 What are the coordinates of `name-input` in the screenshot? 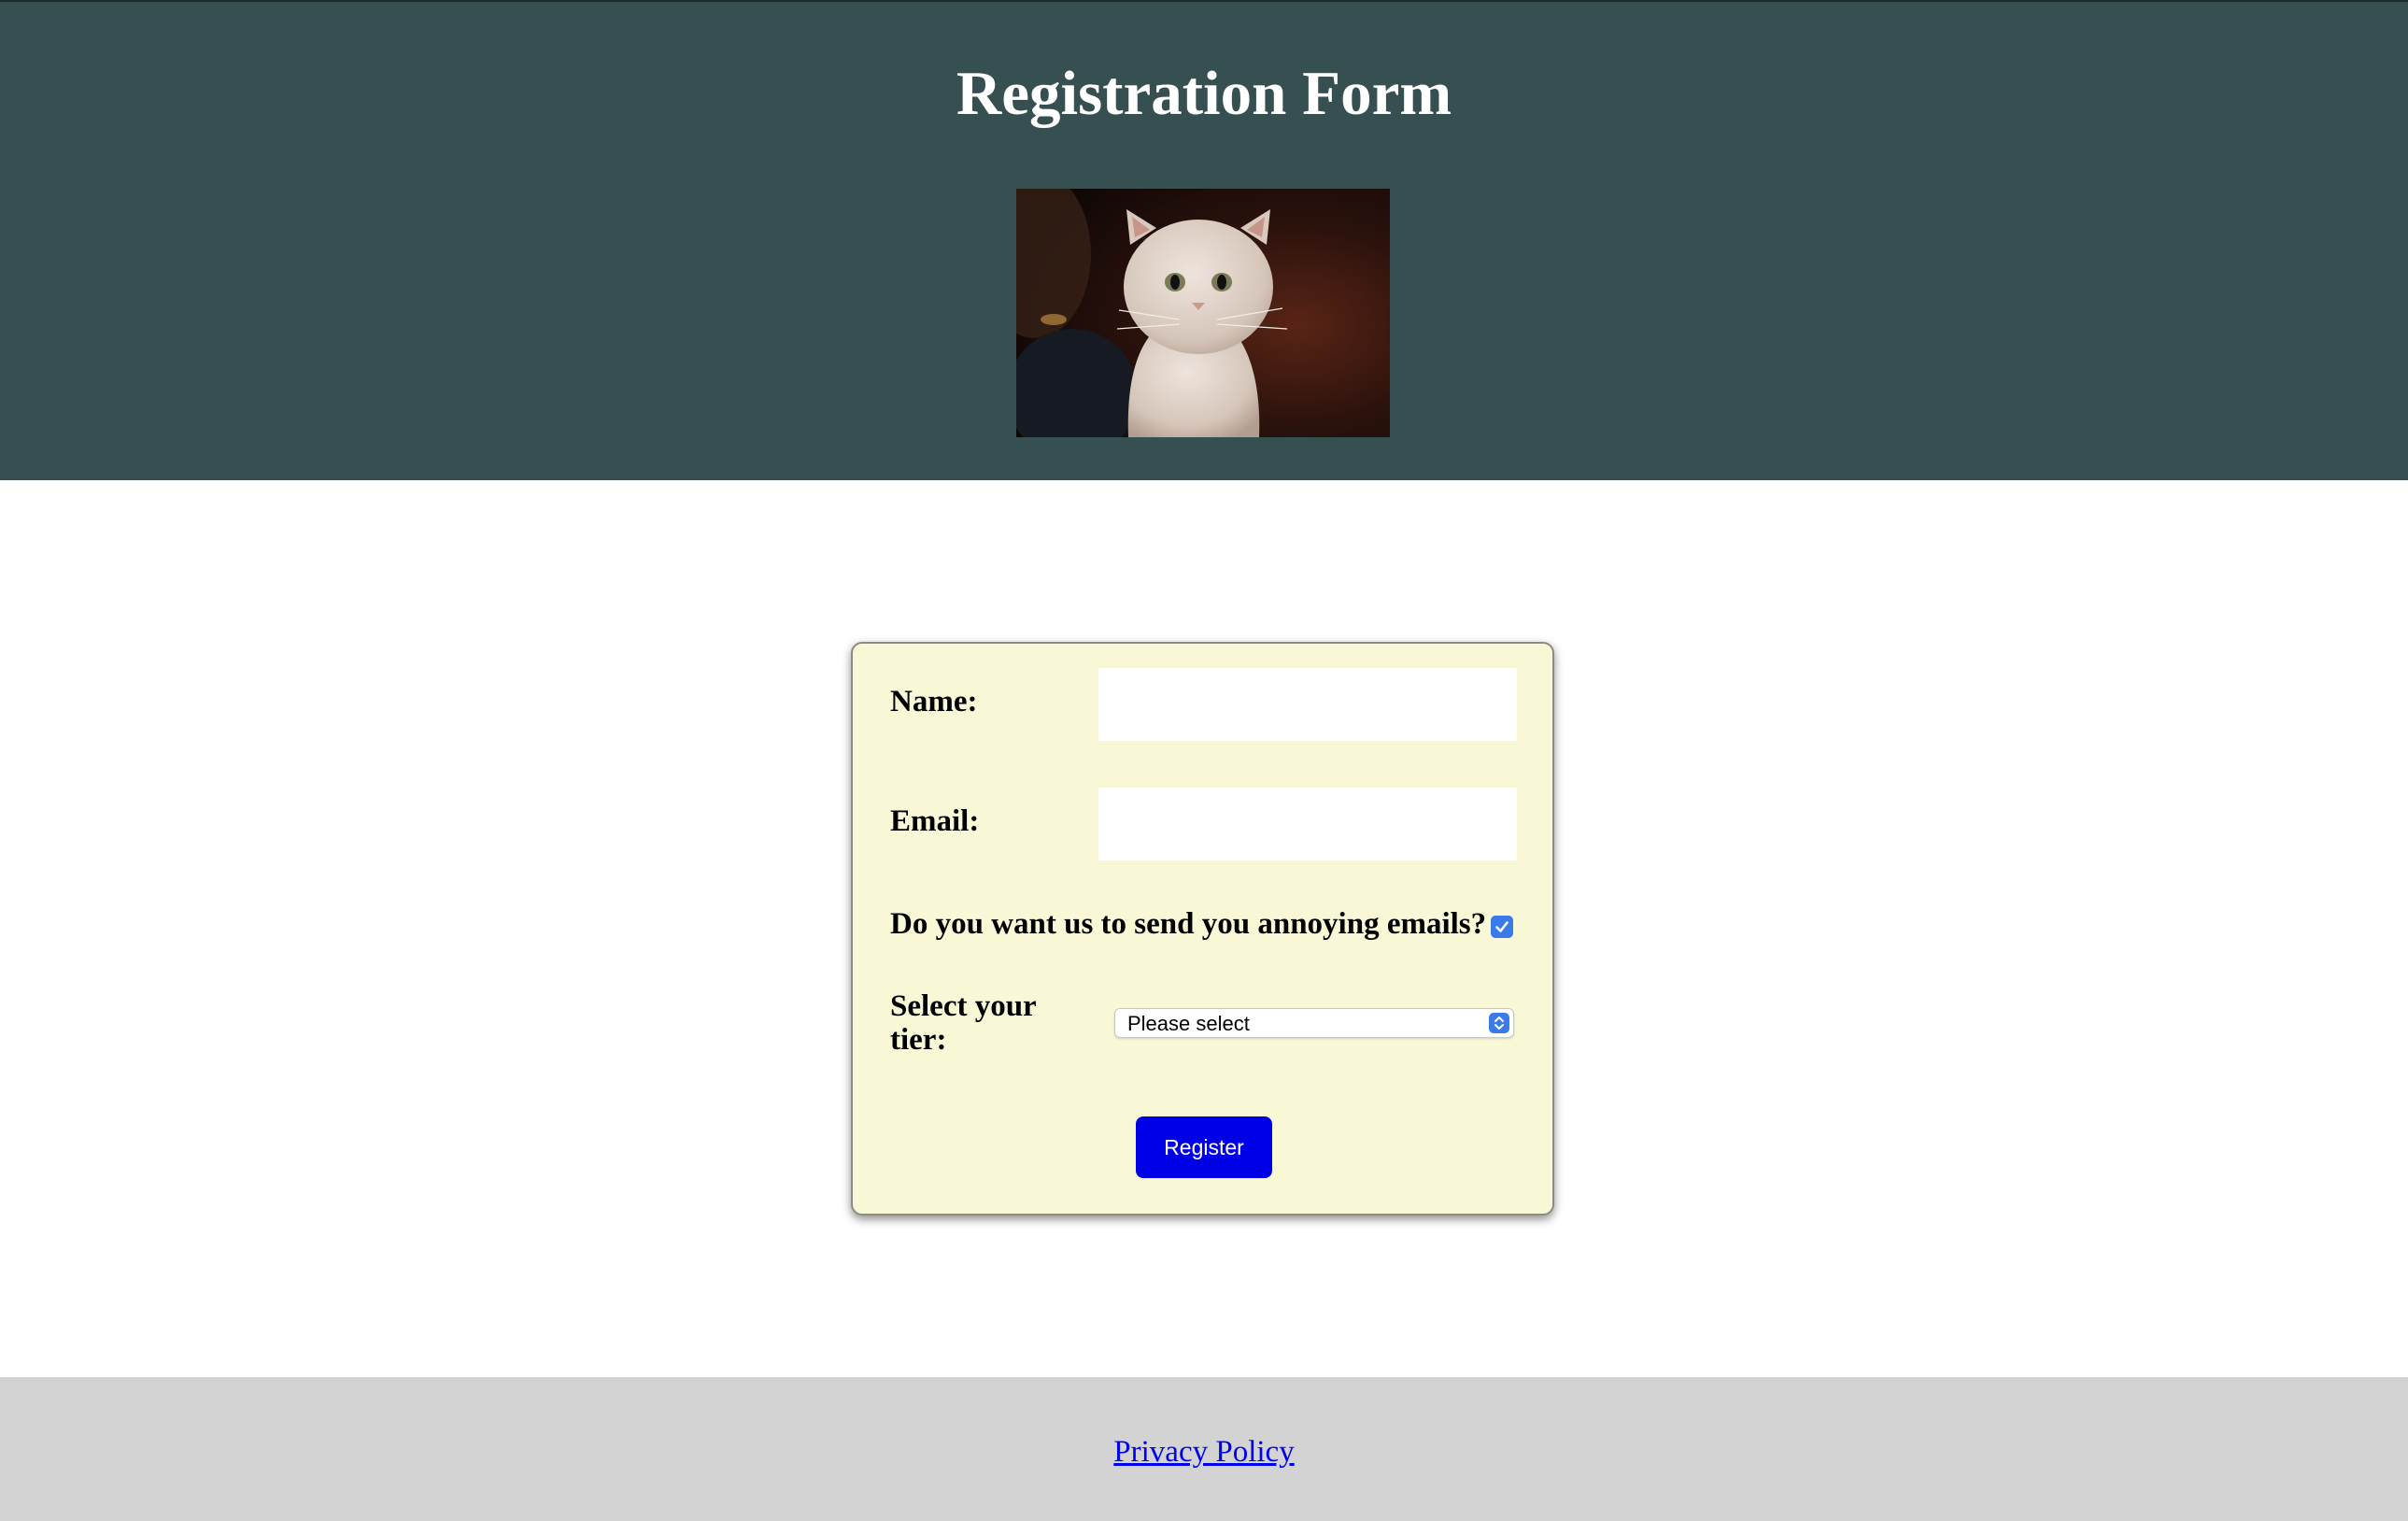 It's located at (1307, 705).